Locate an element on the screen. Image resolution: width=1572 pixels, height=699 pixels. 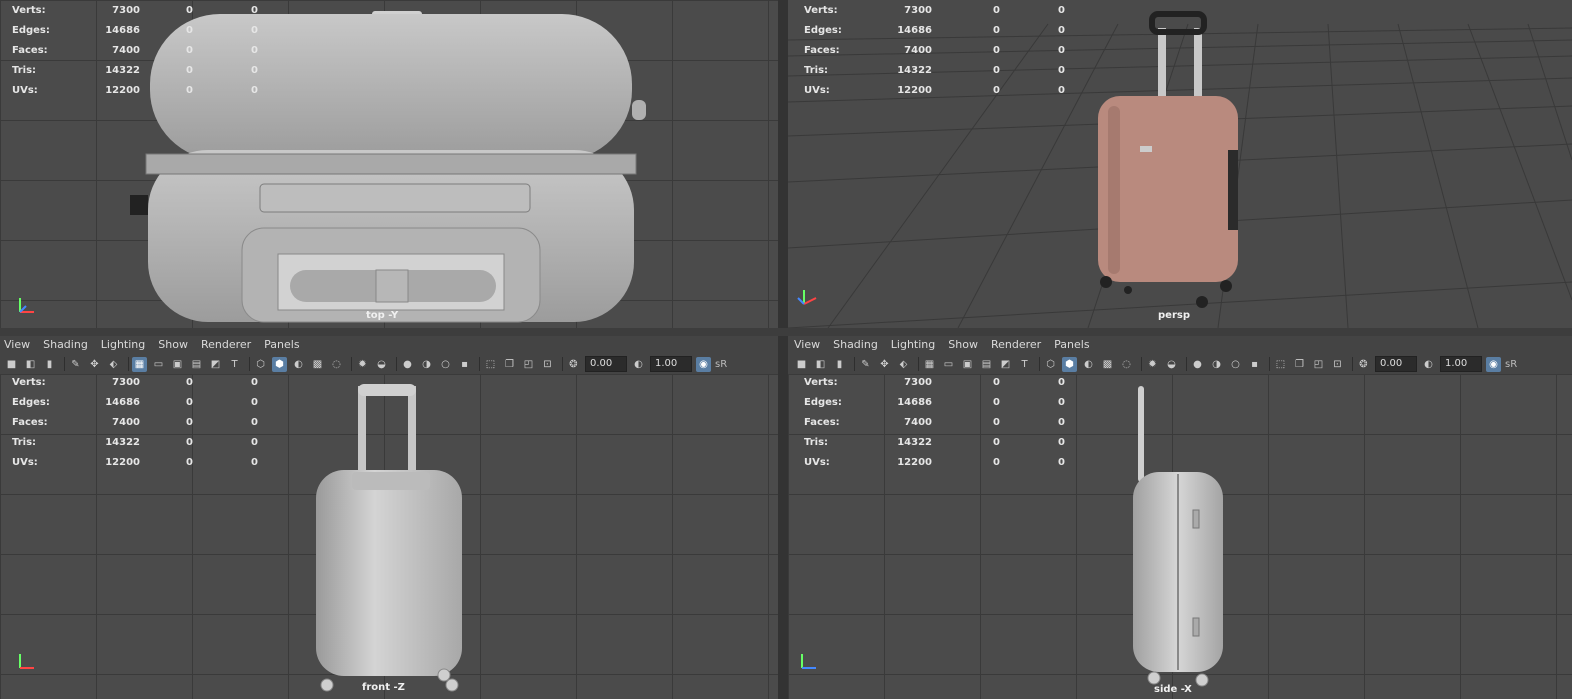
camera-label-top: top -Y is located at coordinates (382, 315).